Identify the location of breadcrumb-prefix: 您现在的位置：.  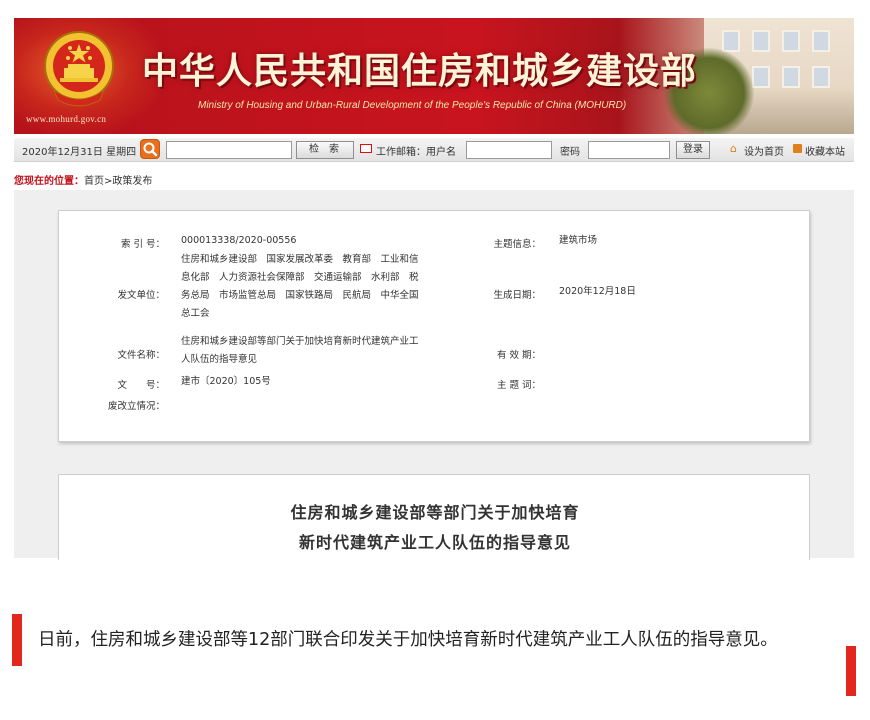
(49, 181).